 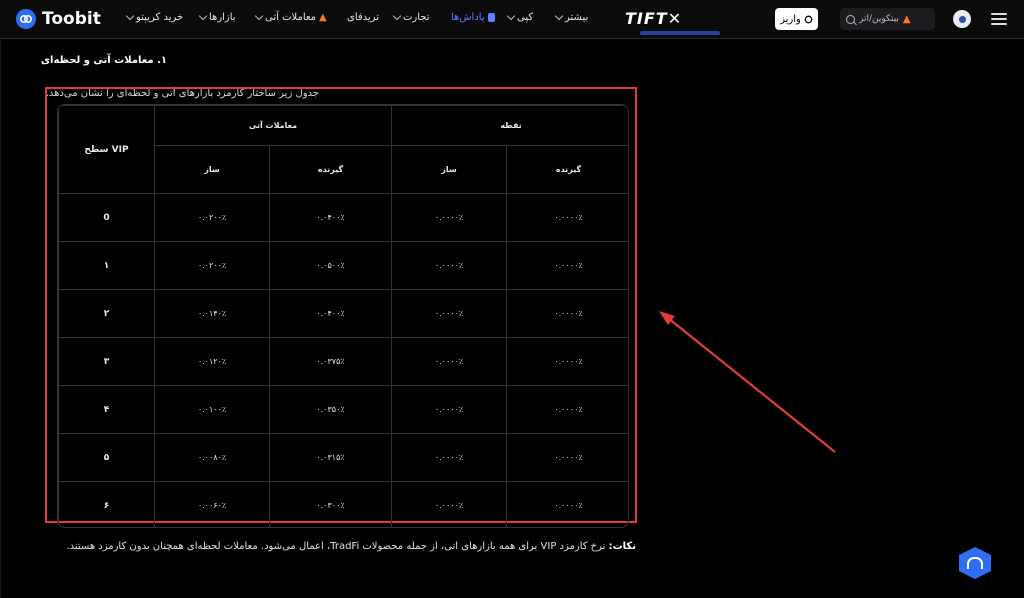 What do you see at coordinates (330, 504) in the screenshot?
I see `futures-taker-cell: ۰.۰۳۰۰٪` at bounding box center [330, 504].